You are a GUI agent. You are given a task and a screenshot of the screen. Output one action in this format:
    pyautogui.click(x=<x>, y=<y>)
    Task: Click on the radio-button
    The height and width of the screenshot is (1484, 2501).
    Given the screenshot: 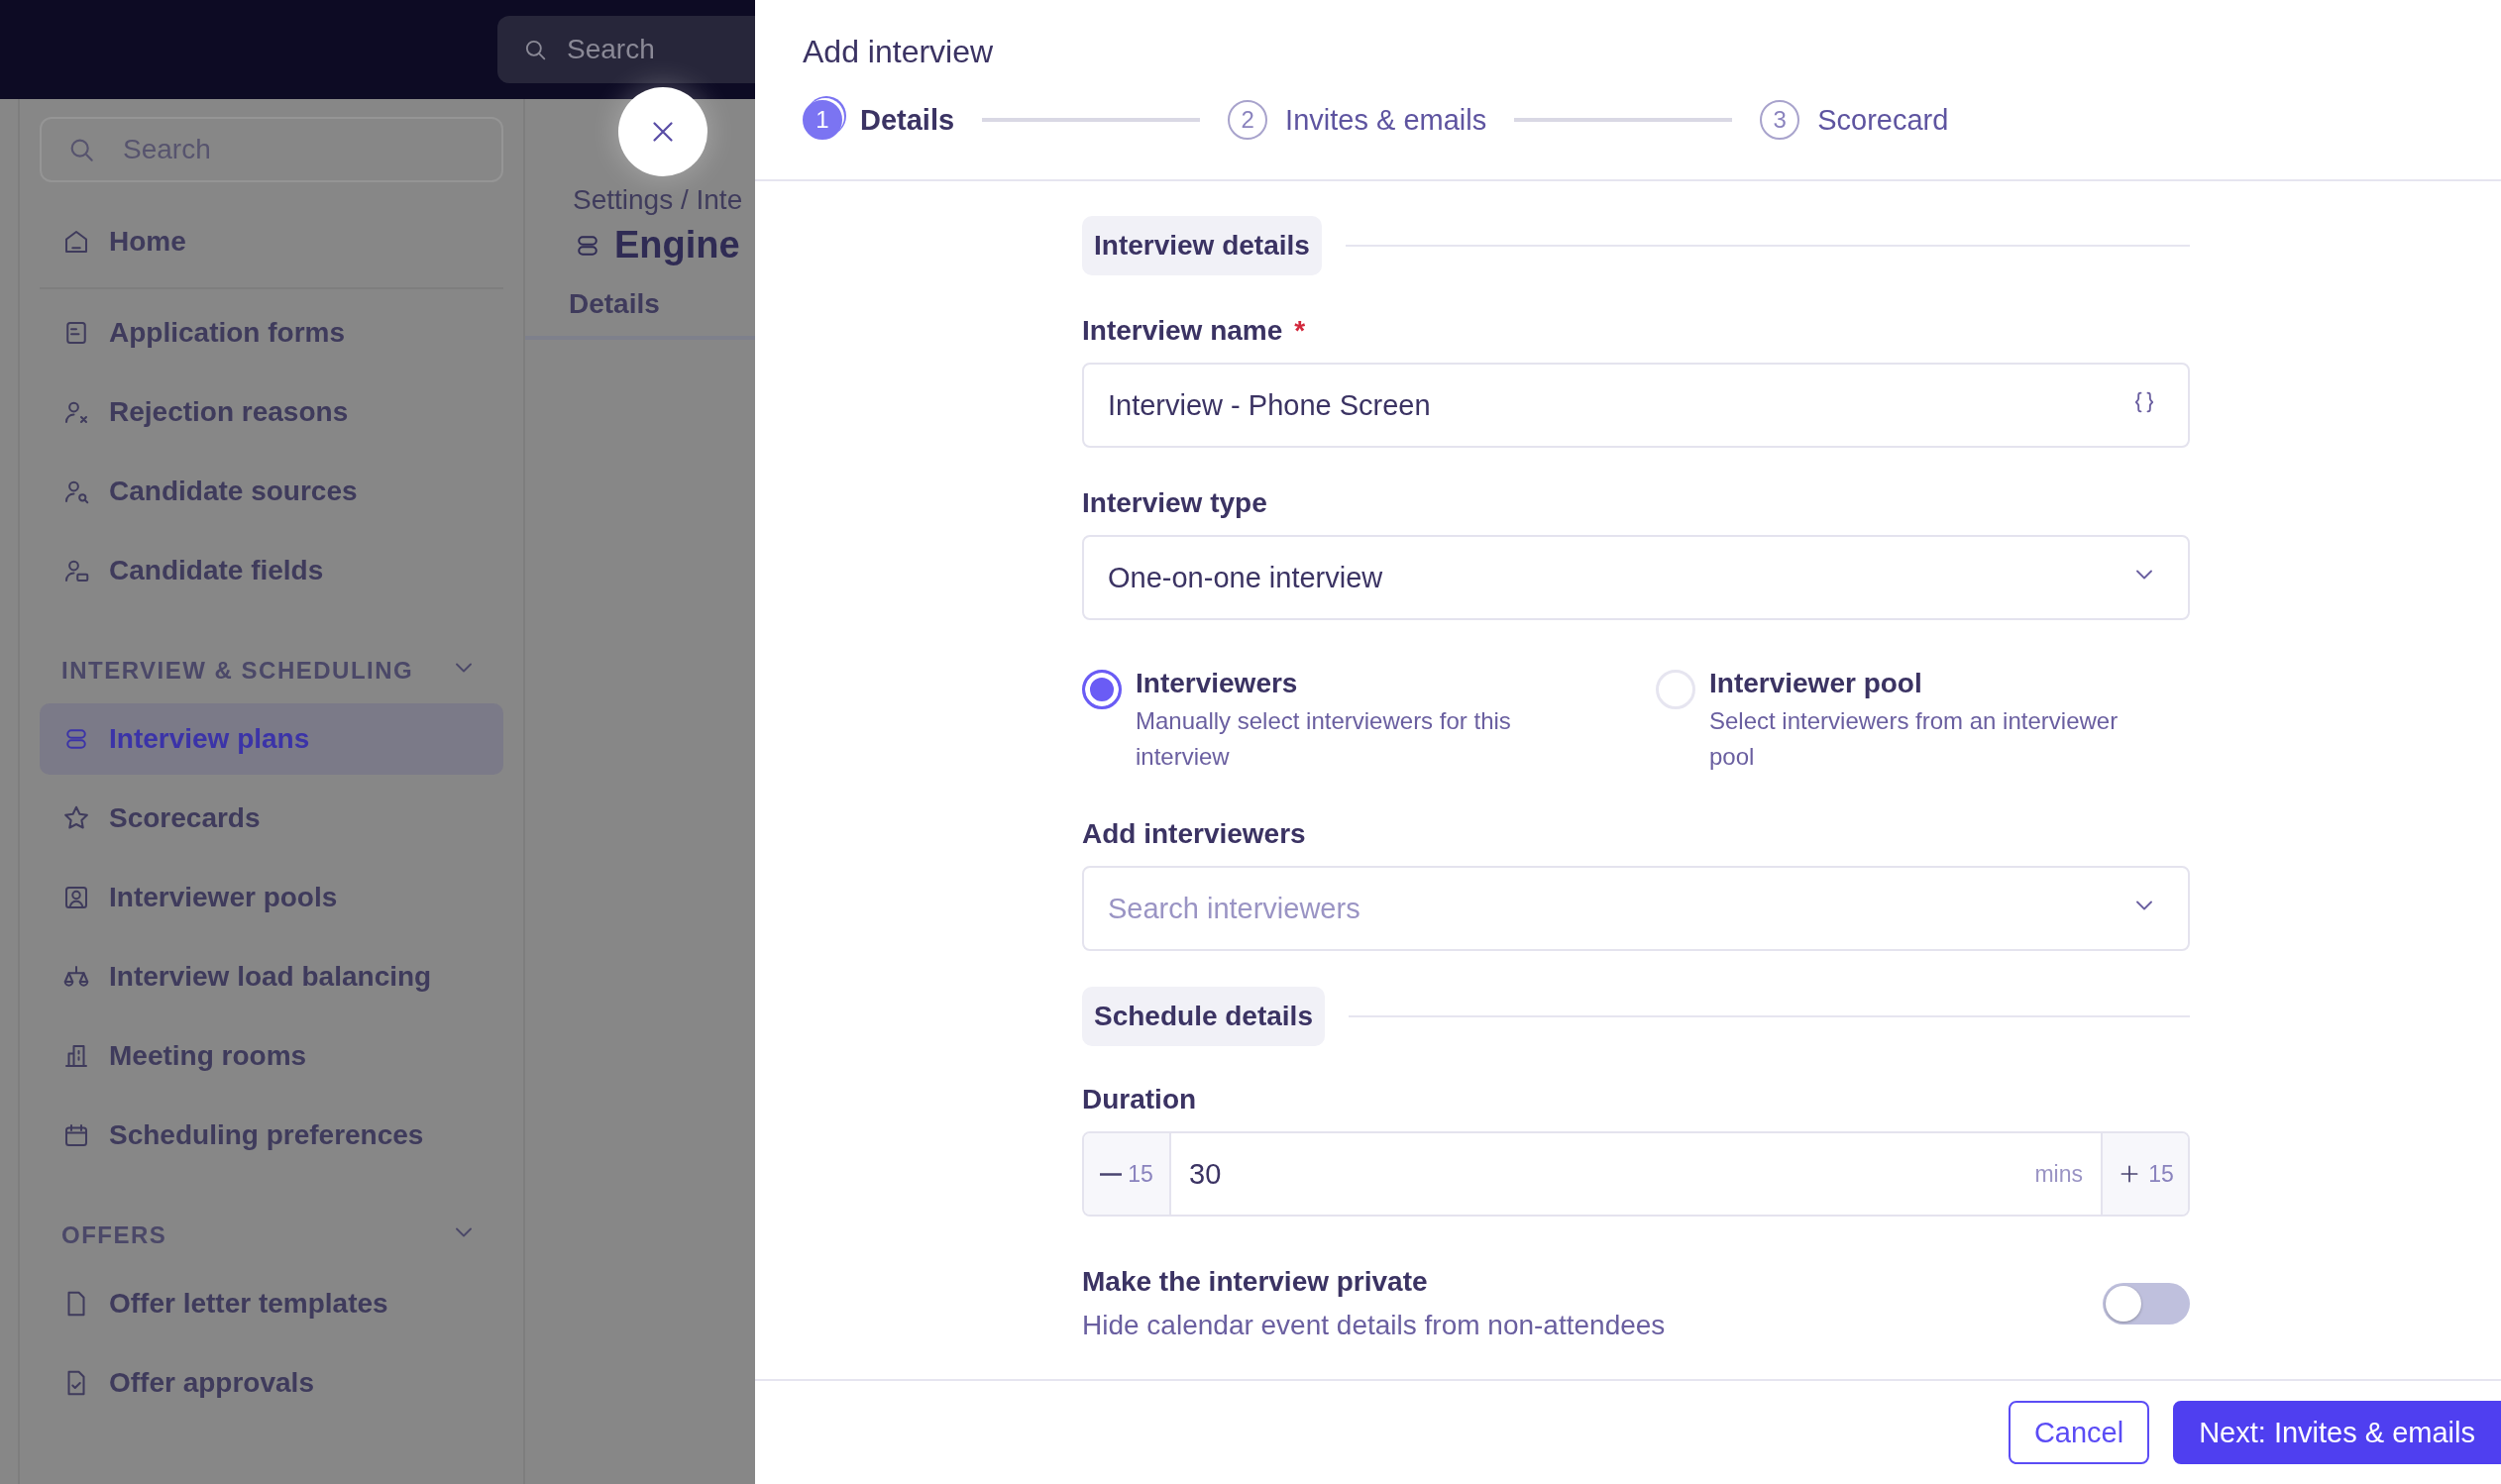 What is the action you would take?
    pyautogui.click(x=1102, y=689)
    